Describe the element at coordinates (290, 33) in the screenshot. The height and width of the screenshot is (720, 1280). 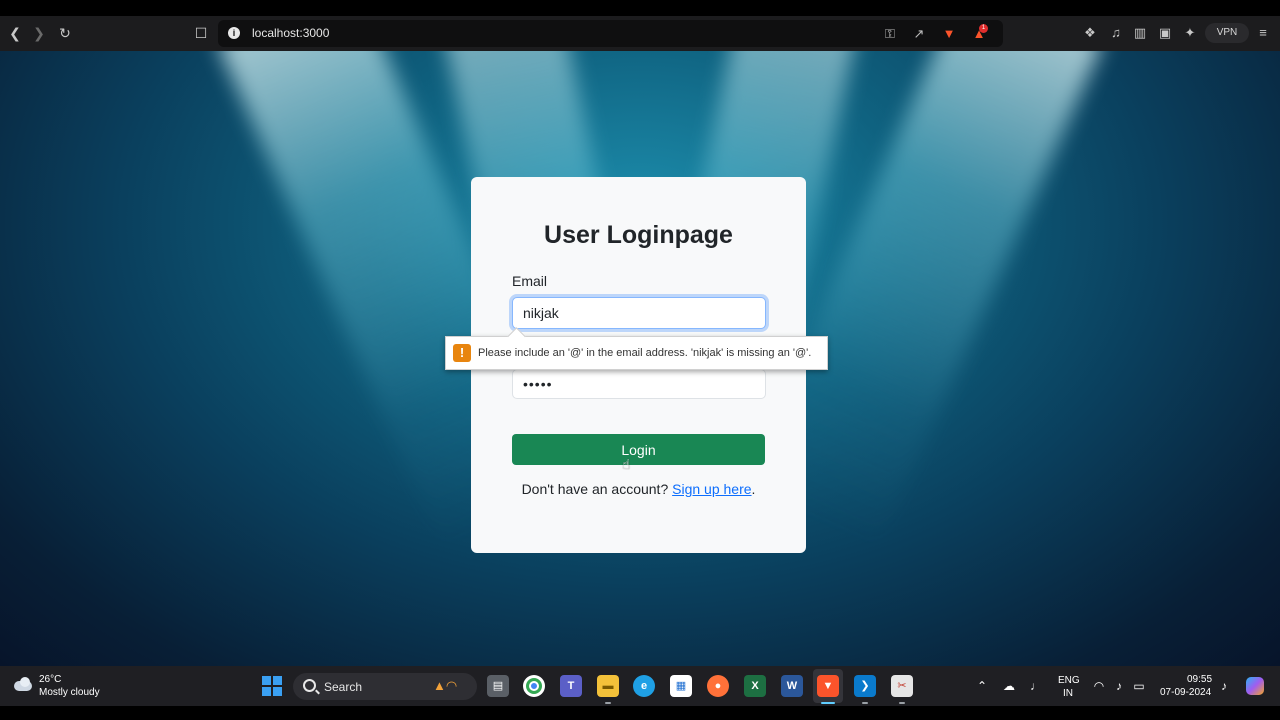
I see `url-text: localhost:3000` at that location.